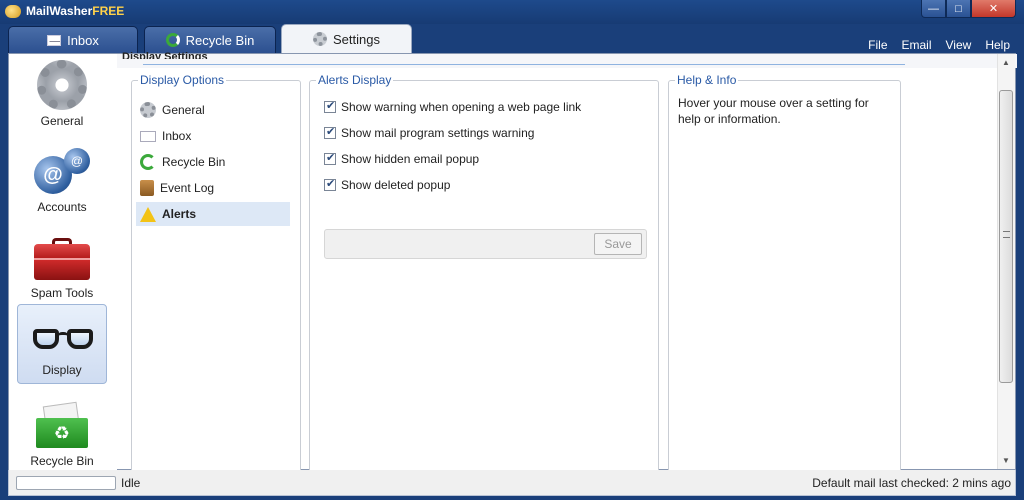  Describe the element at coordinates (73, 39) in the screenshot. I see `tab-inbox: Inbox` at that location.